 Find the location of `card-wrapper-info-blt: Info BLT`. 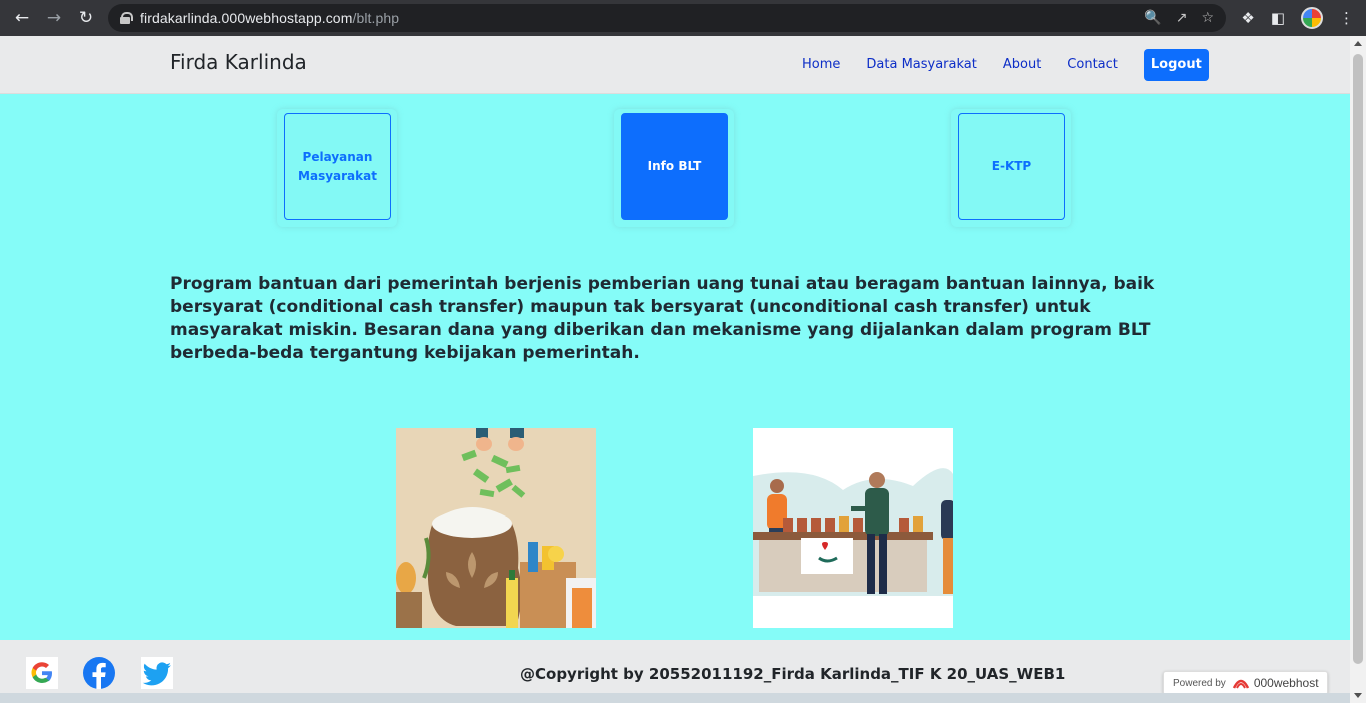

card-wrapper-info-blt: Info BLT is located at coordinates (674, 168).